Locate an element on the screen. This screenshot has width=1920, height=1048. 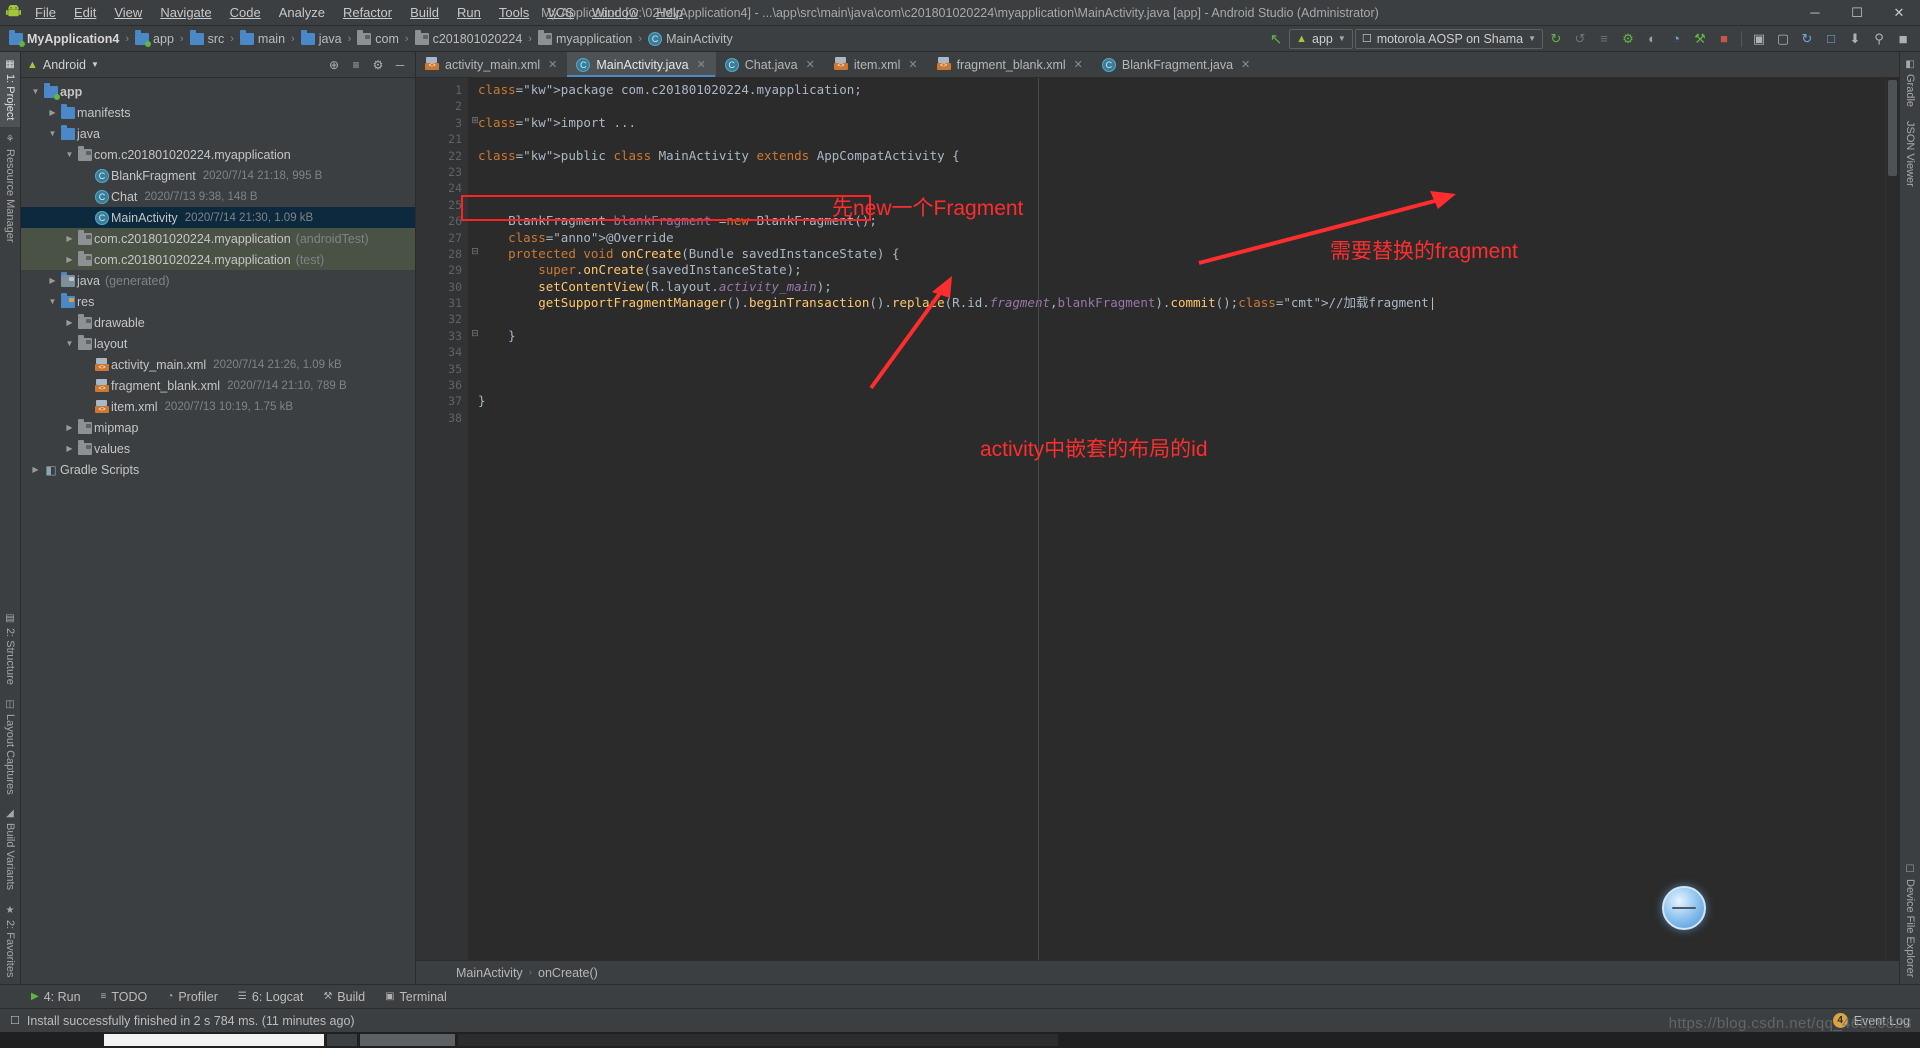
line-number: 28⊕ is located at coordinates (450, 254).